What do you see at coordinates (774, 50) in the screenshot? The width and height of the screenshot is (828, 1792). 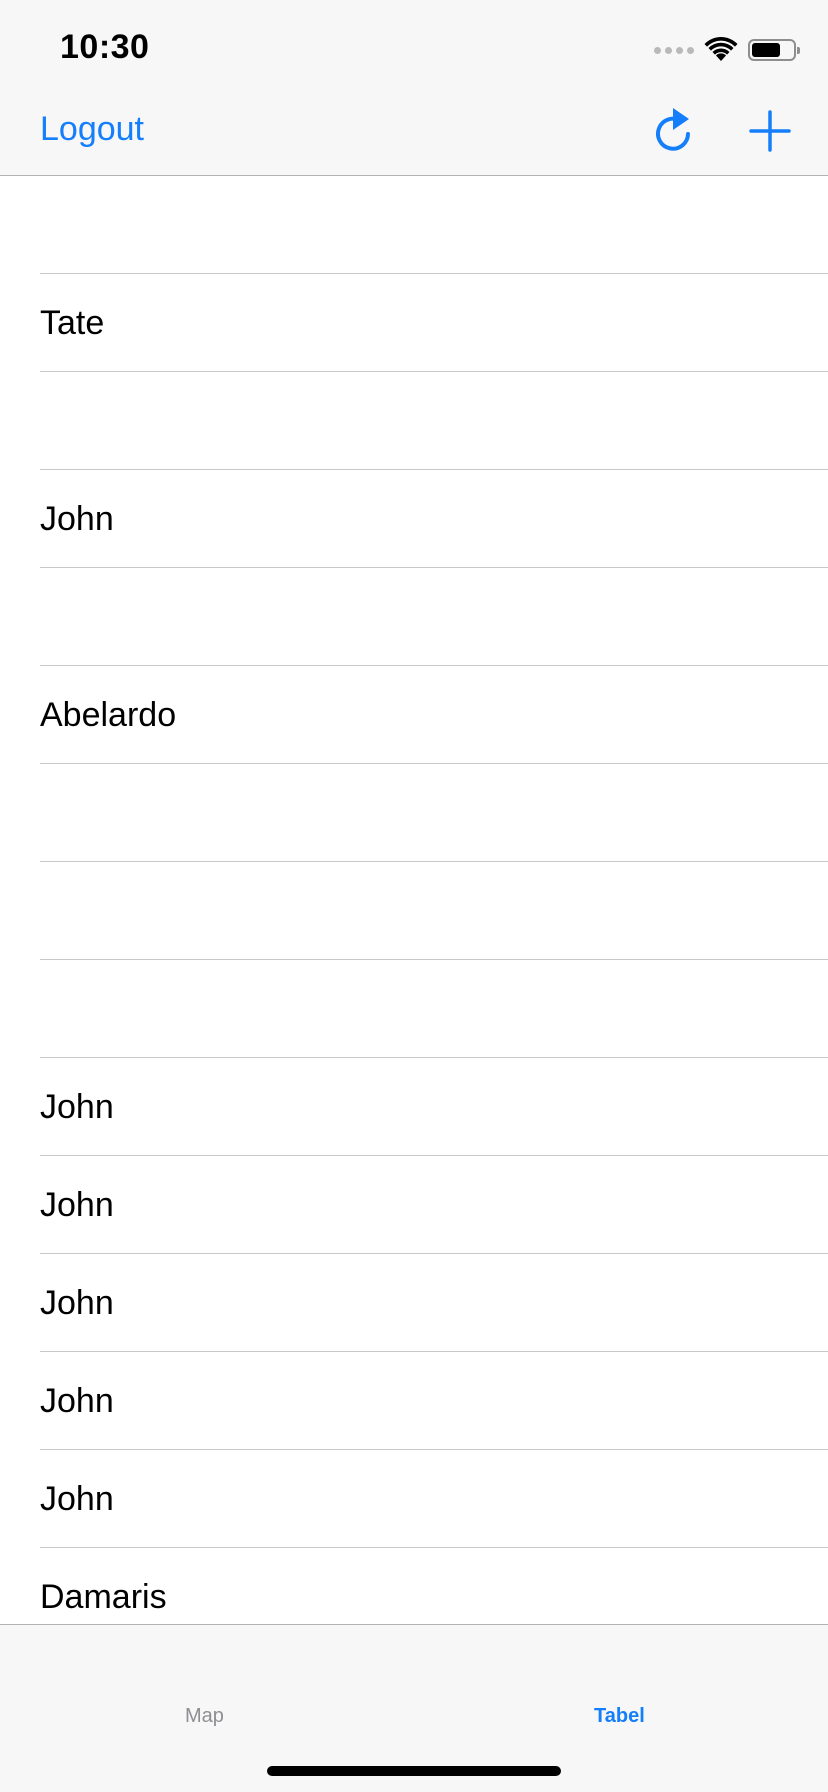 I see `battery-icon` at bounding box center [774, 50].